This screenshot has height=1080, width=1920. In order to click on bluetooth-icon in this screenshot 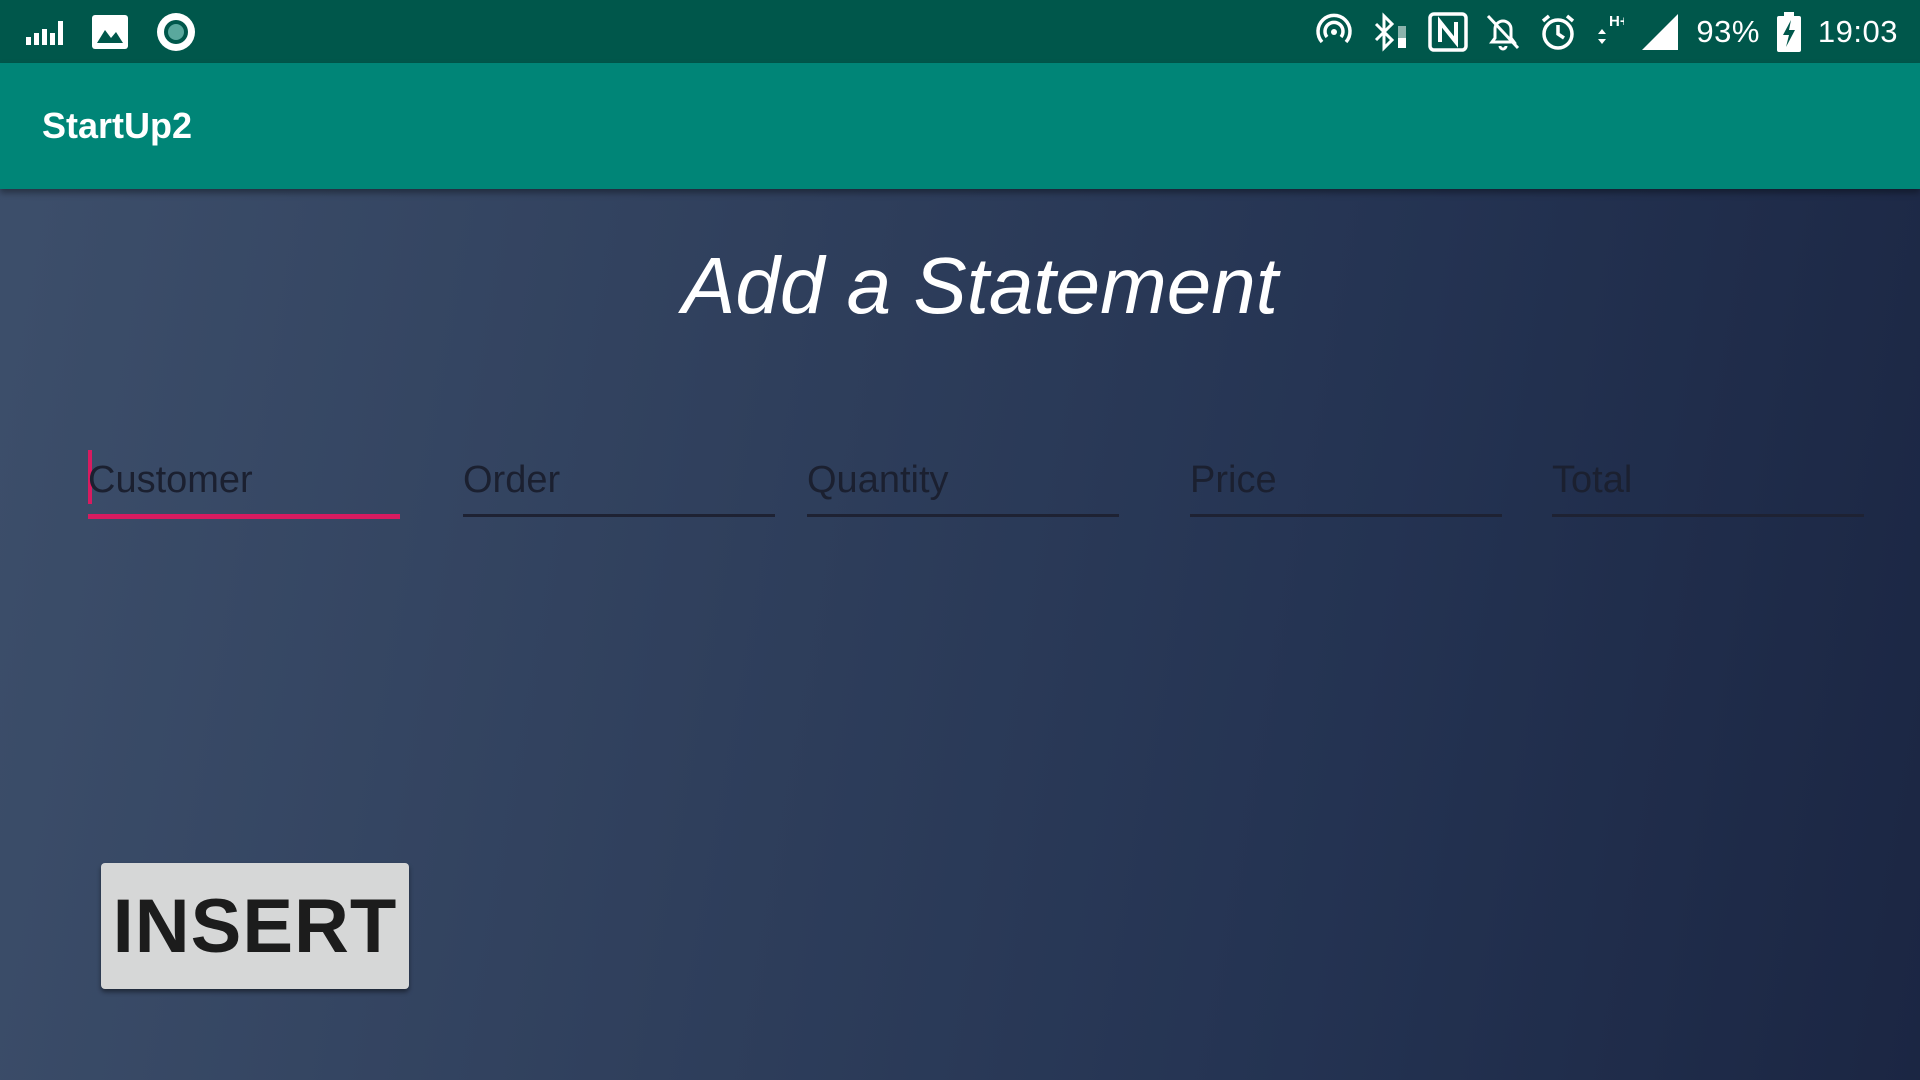, I will do `click(1391, 31)`.